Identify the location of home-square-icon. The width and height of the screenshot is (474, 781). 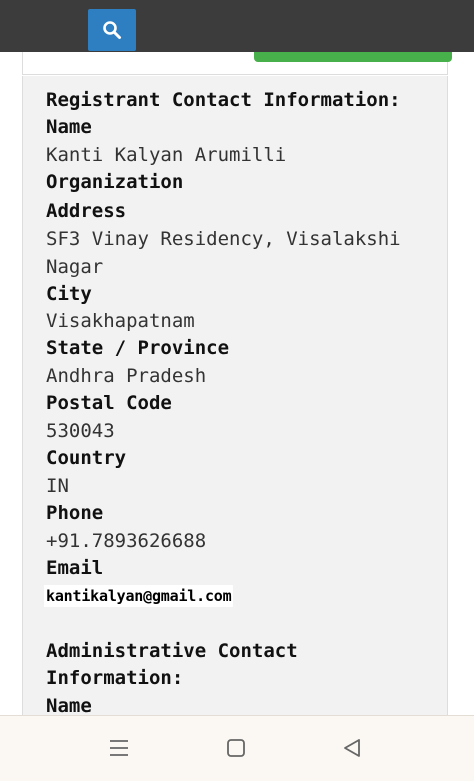
(236, 748).